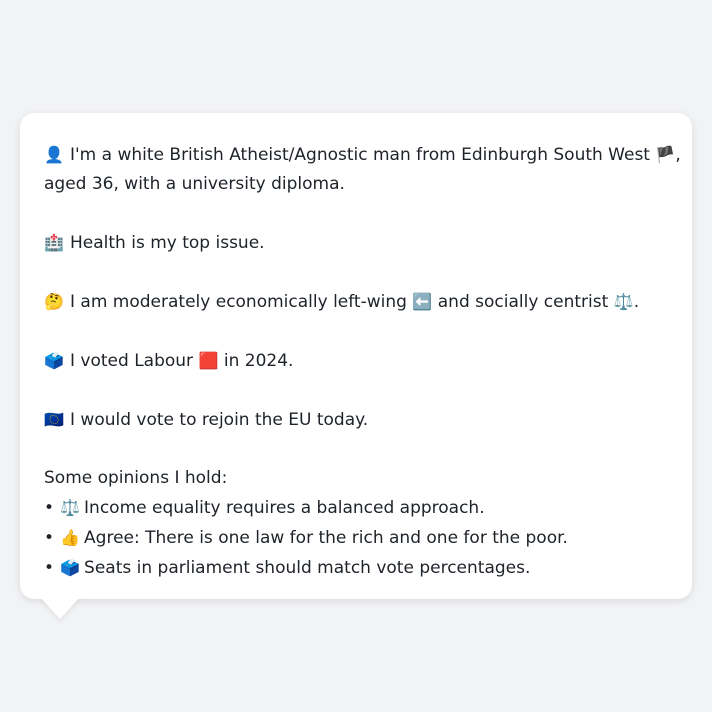 Image resolution: width=712 pixels, height=712 pixels. I want to click on eu-line: 🇪🇺 I would vote to rejoin the EU today., so click(356, 420).